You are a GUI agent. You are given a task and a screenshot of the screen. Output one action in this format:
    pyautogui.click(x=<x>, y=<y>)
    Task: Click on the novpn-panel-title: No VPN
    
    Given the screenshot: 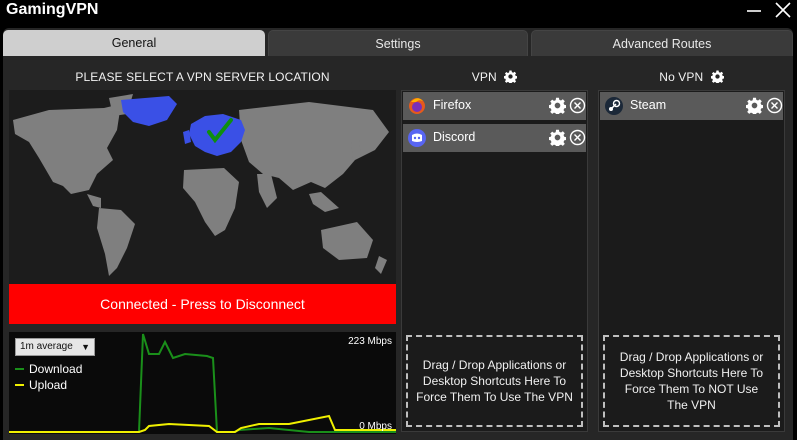 What is the action you would take?
    pyautogui.click(x=691, y=77)
    